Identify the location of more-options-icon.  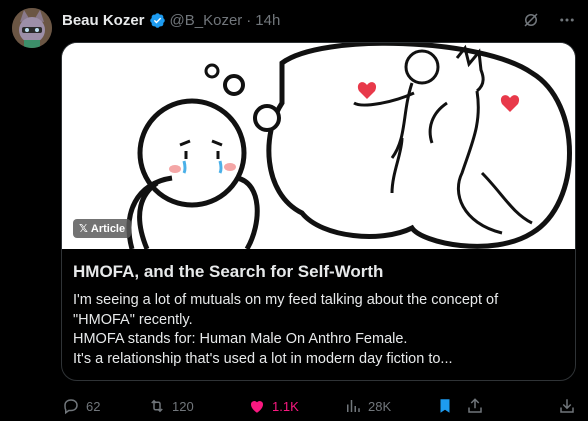
(567, 20).